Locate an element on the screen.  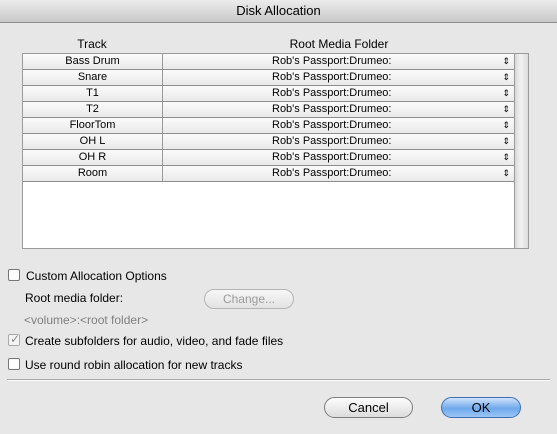
custom-allocation-checkbox is located at coordinates (14, 275).